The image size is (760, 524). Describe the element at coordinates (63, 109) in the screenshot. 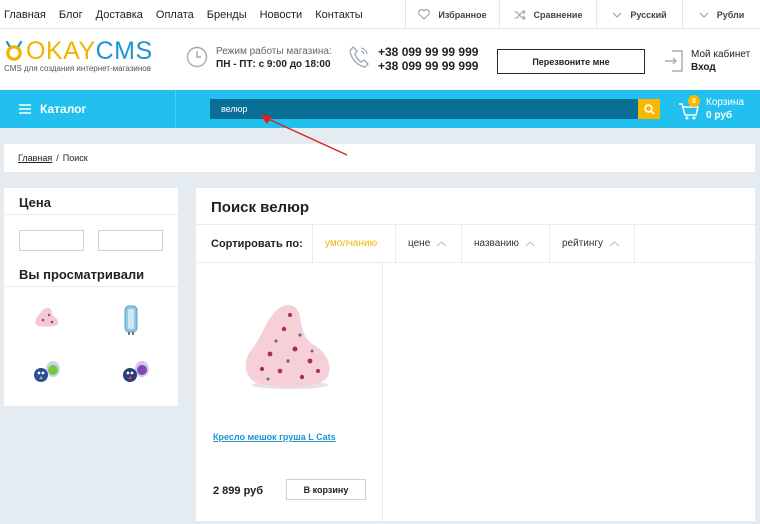

I see `catalog-label: Каталог` at that location.